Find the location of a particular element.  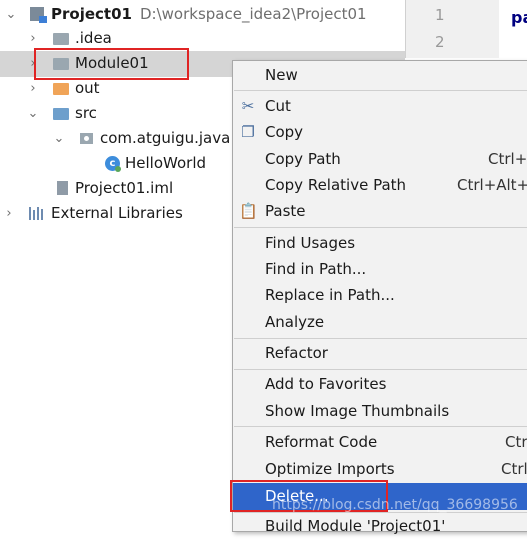

menu-label: Copy Path is located at coordinates (303, 159).